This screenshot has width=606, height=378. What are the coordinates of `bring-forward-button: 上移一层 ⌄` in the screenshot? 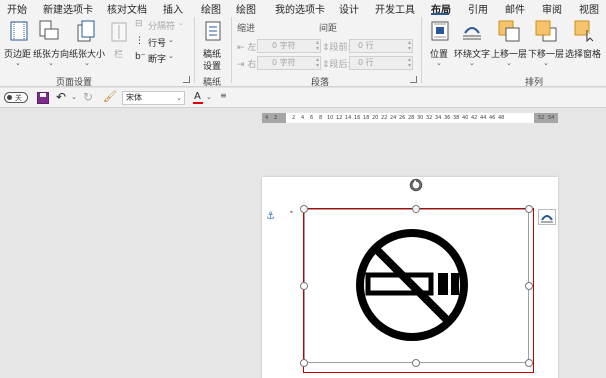 It's located at (509, 45).